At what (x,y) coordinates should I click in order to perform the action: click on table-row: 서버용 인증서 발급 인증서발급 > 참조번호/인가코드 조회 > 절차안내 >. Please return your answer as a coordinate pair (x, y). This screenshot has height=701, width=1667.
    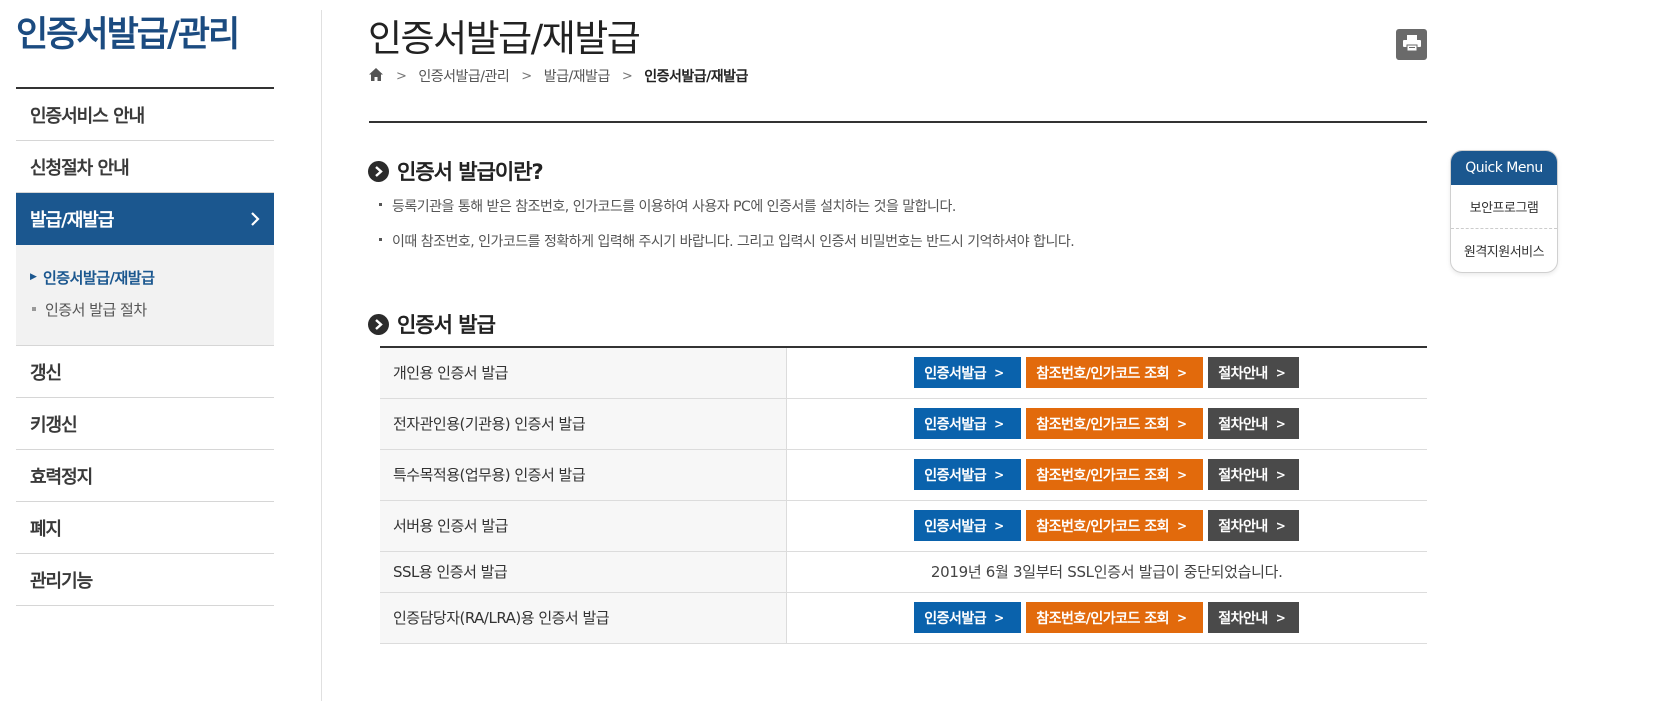
    Looking at the image, I should click on (903, 526).